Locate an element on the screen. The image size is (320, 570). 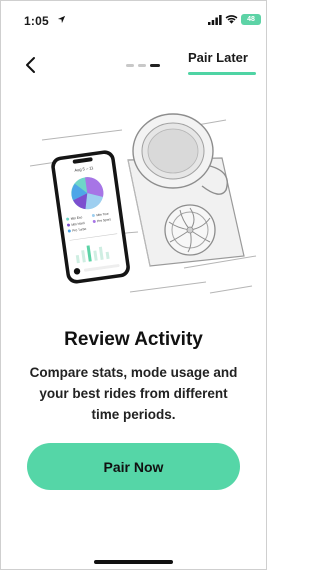
back-button is located at coordinates (32, 65).